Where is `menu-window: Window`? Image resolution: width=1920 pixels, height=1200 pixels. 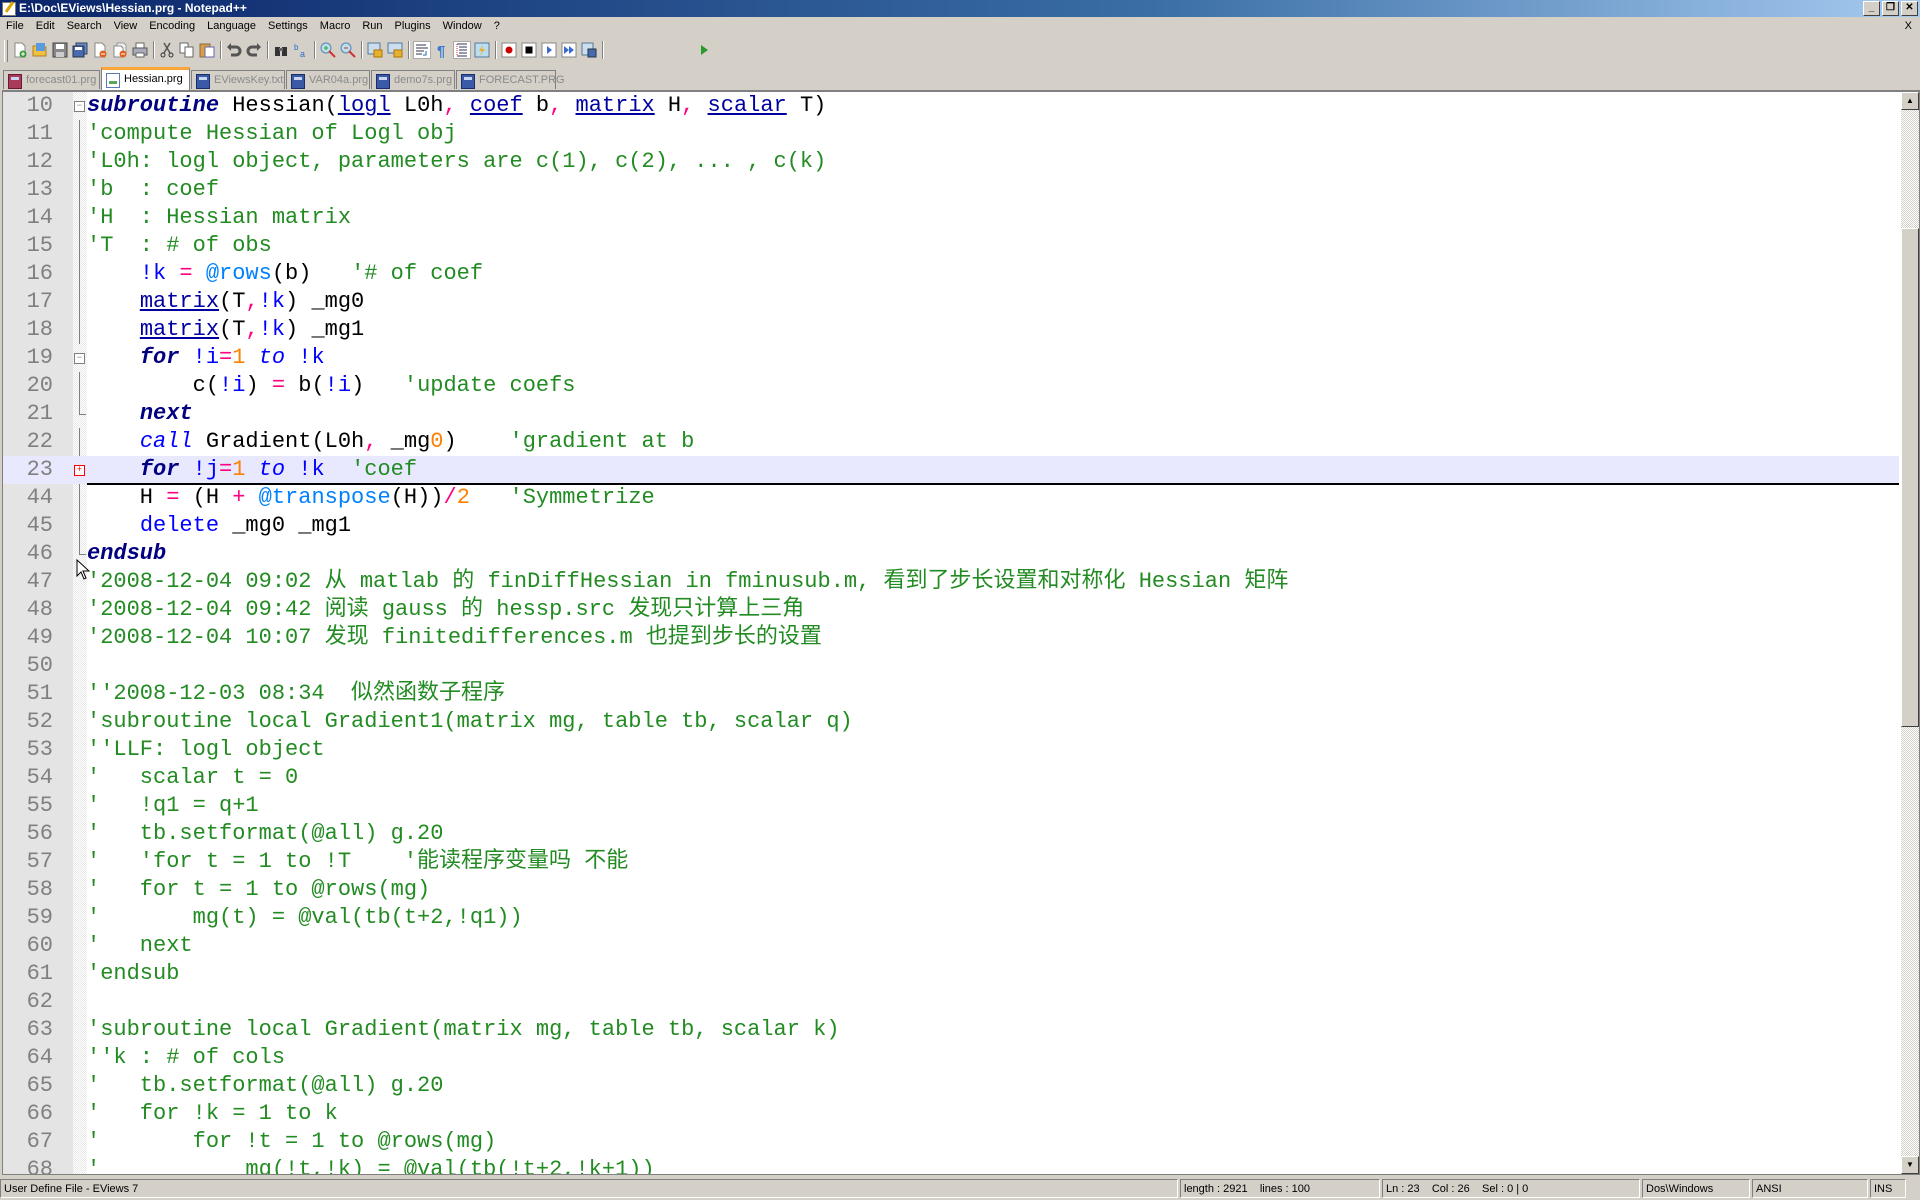 menu-window: Window is located at coordinates (462, 26).